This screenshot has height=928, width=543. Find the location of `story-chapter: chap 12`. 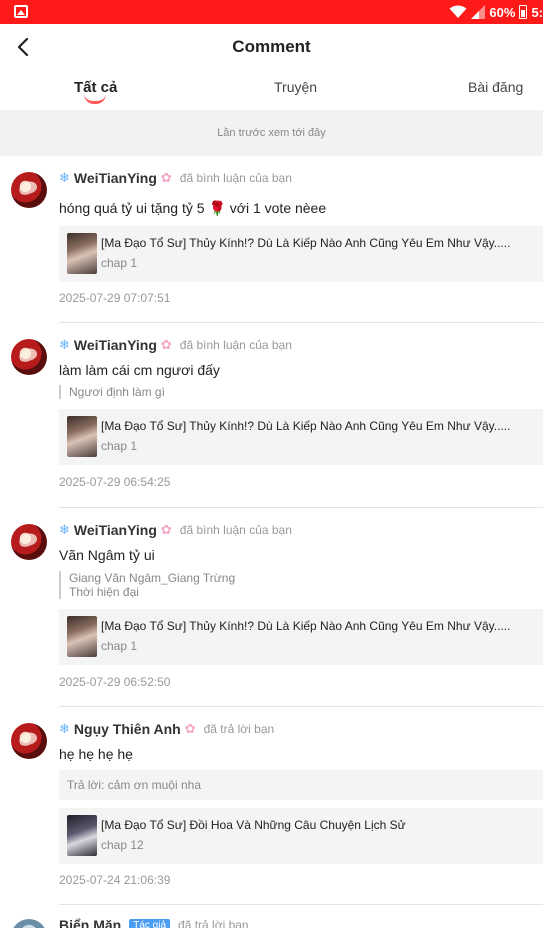

story-chapter: chap 12 is located at coordinates (122, 845).